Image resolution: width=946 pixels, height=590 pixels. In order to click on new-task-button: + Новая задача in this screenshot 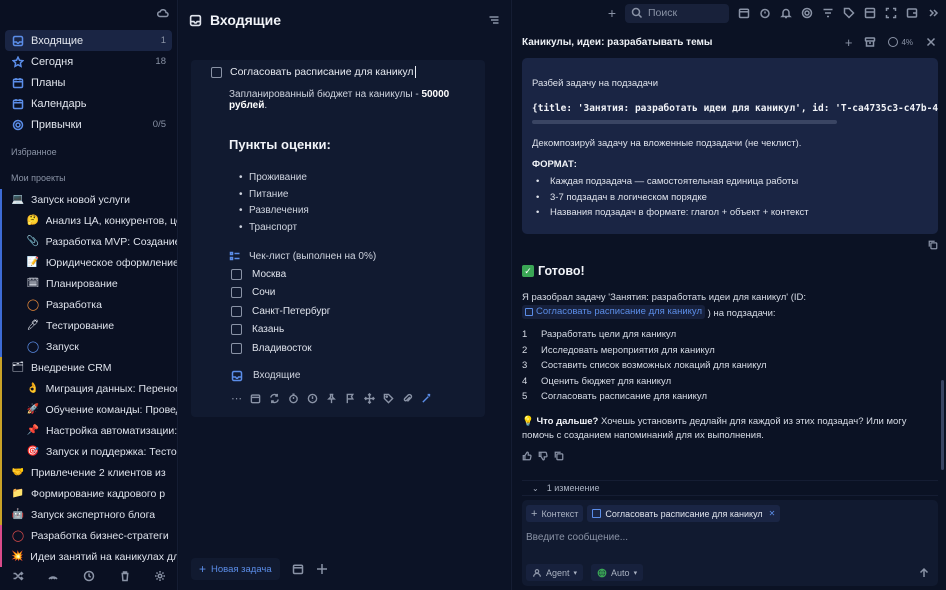, I will do `click(235, 569)`.